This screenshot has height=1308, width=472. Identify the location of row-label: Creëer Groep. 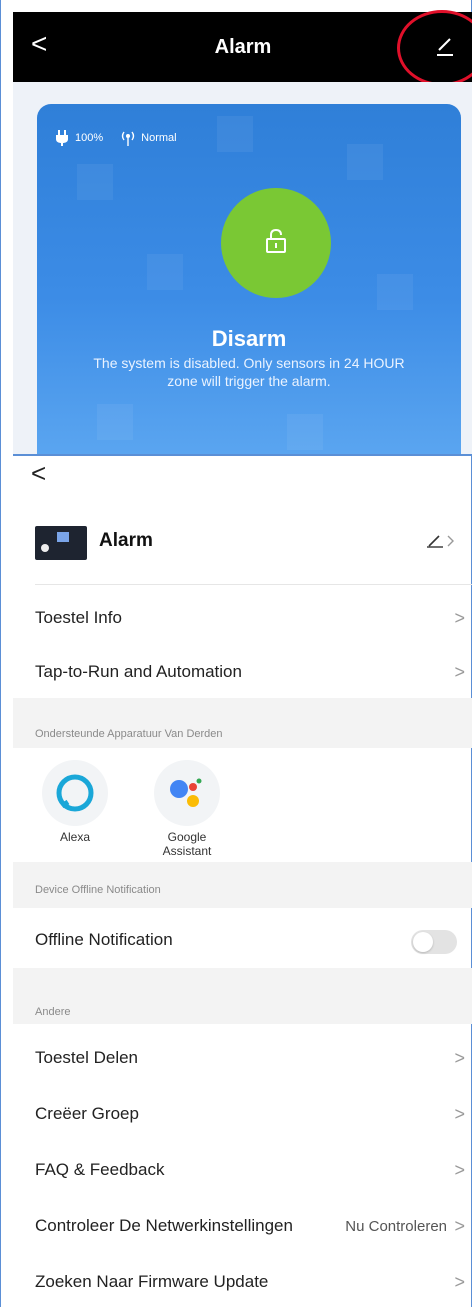
(87, 1113).